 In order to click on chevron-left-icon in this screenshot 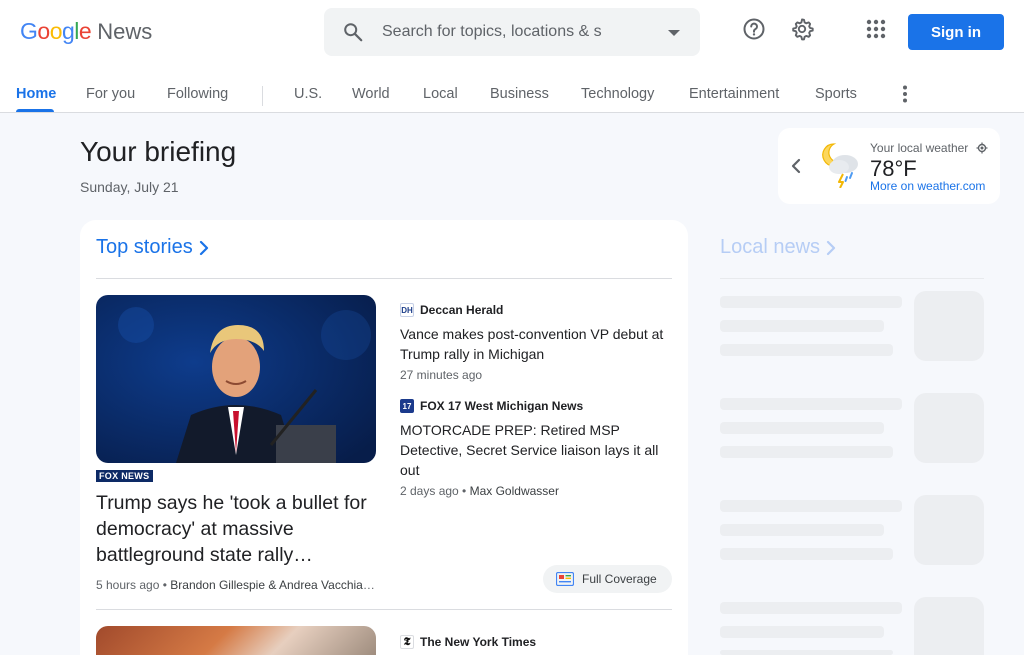, I will do `click(796, 166)`.